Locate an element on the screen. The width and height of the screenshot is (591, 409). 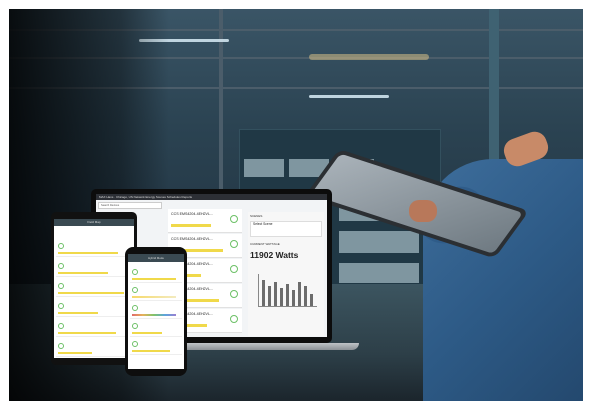
person-hand is located at coordinates (423, 211).